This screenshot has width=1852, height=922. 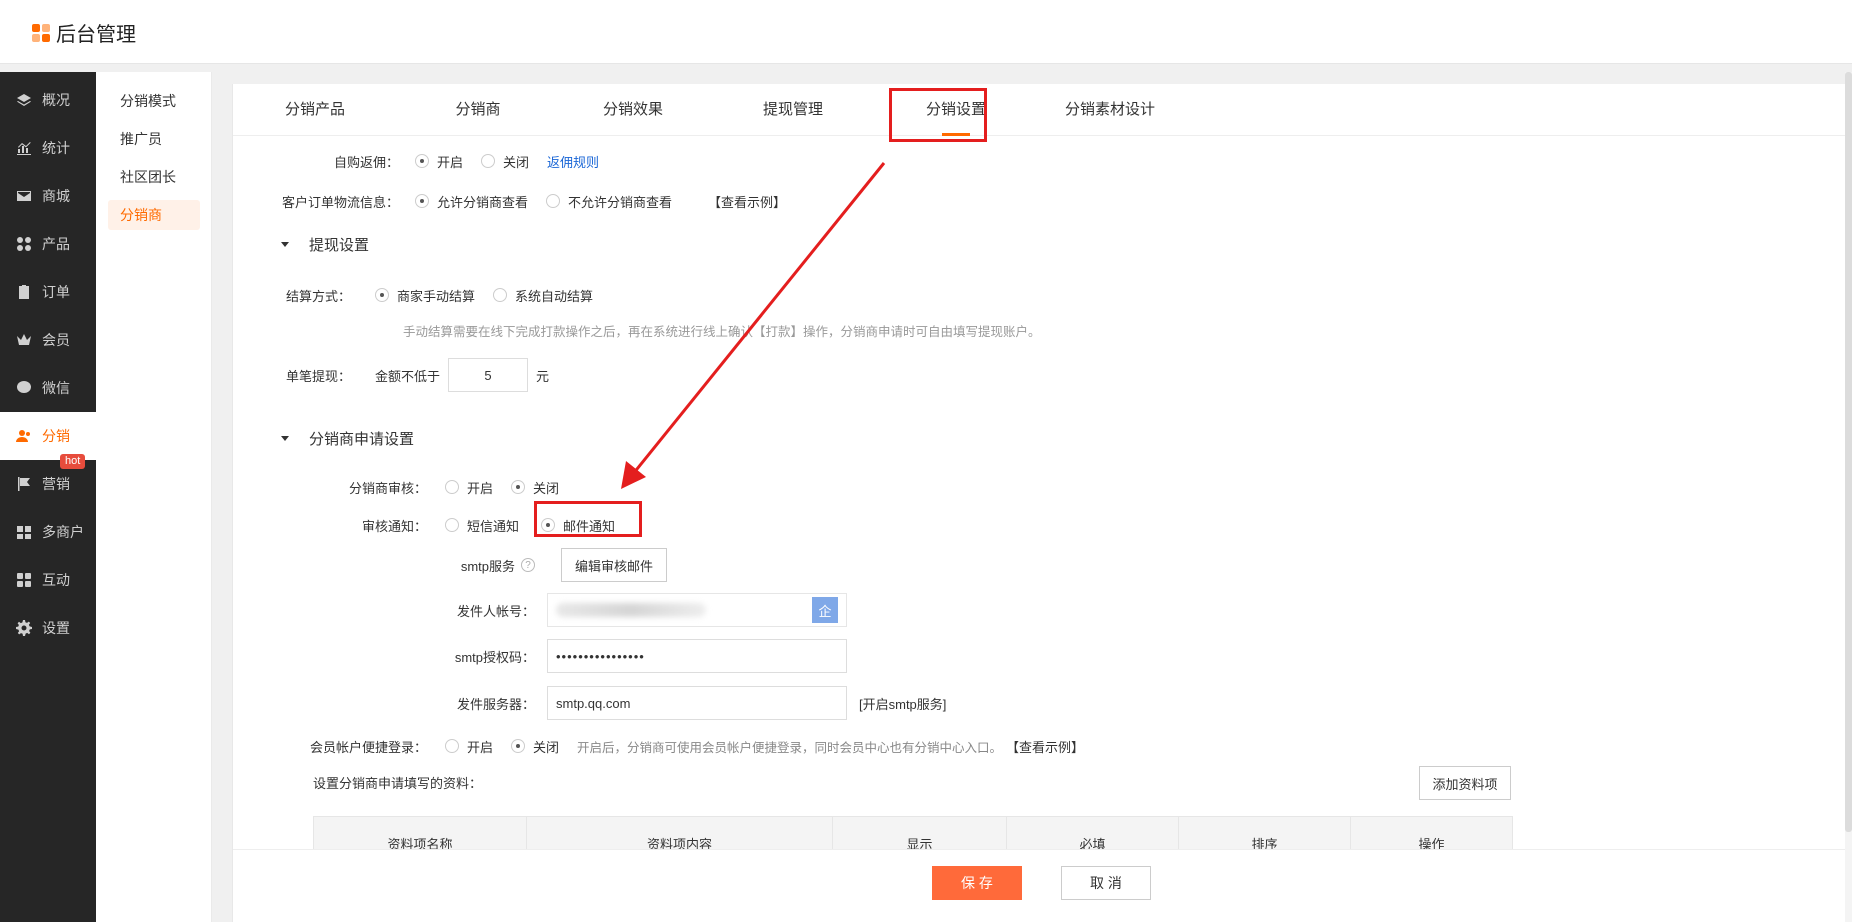 I want to click on sidebar-item-label: 分销, so click(x=56, y=436).